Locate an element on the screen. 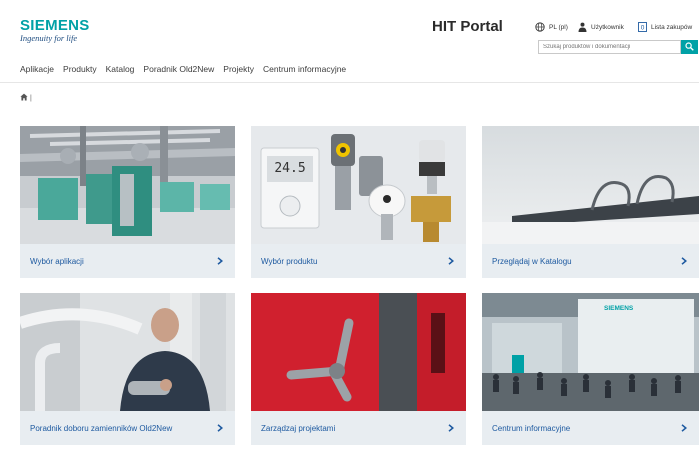 This screenshot has width=699, height=450. header-divider is located at coordinates (349, 82).